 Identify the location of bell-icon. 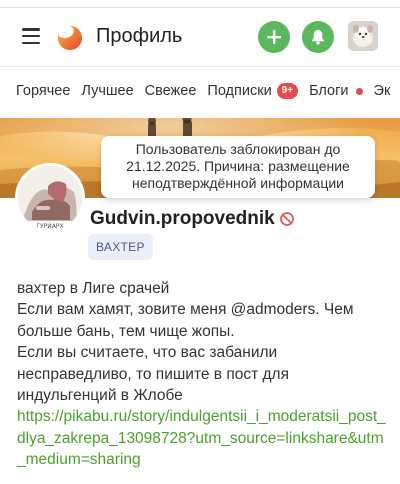
(318, 37).